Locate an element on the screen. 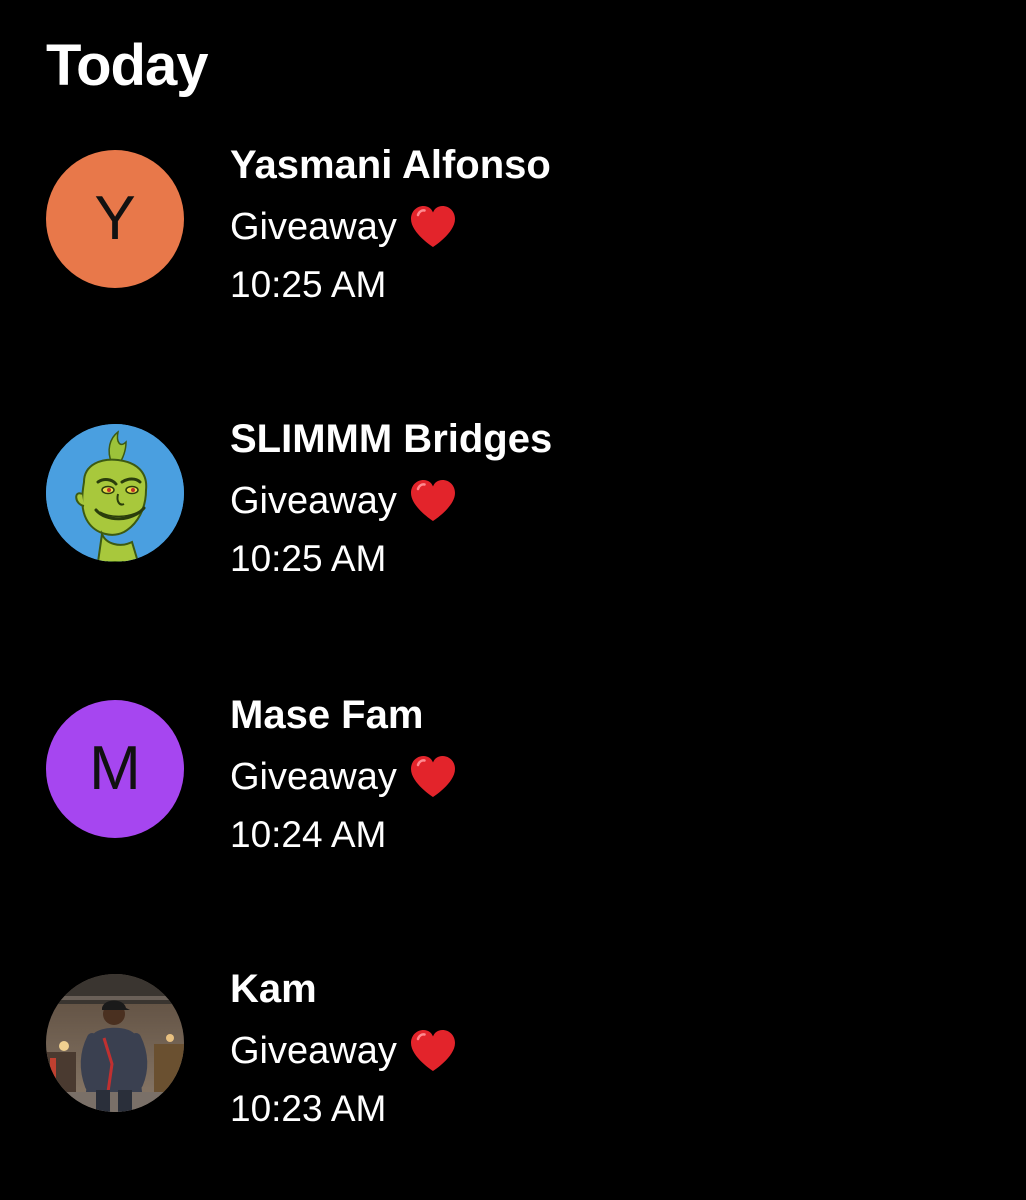 Image resolution: width=1026 pixels, height=1200 pixels. avatar-letter: Y is located at coordinates (115, 218).